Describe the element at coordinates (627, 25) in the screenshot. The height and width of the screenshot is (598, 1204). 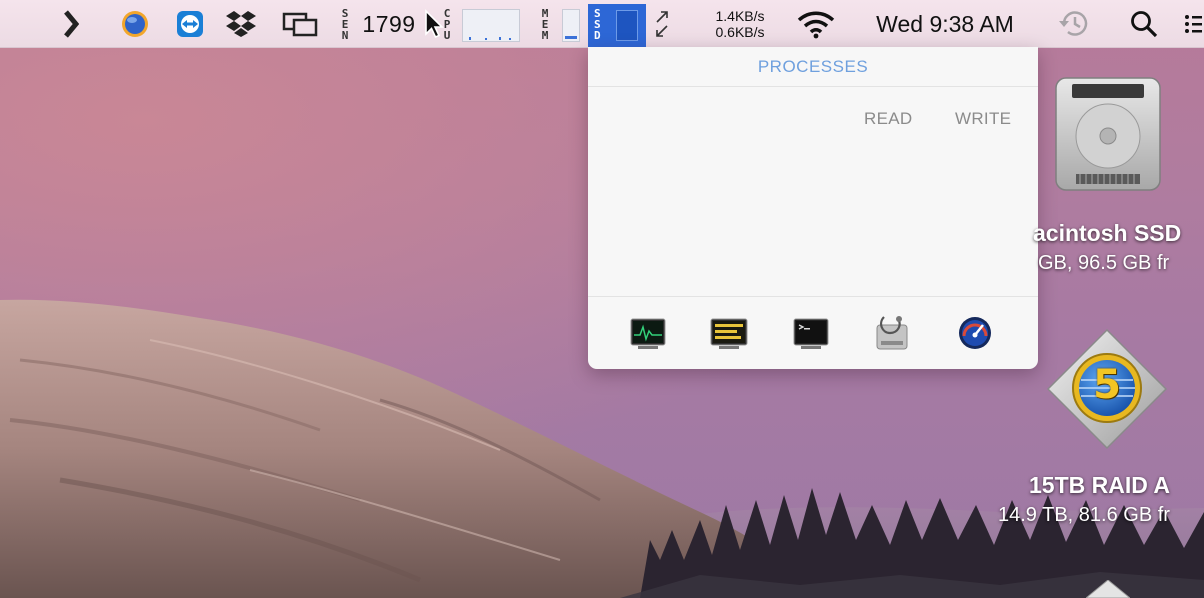
I see `disk-activity-graph` at that location.